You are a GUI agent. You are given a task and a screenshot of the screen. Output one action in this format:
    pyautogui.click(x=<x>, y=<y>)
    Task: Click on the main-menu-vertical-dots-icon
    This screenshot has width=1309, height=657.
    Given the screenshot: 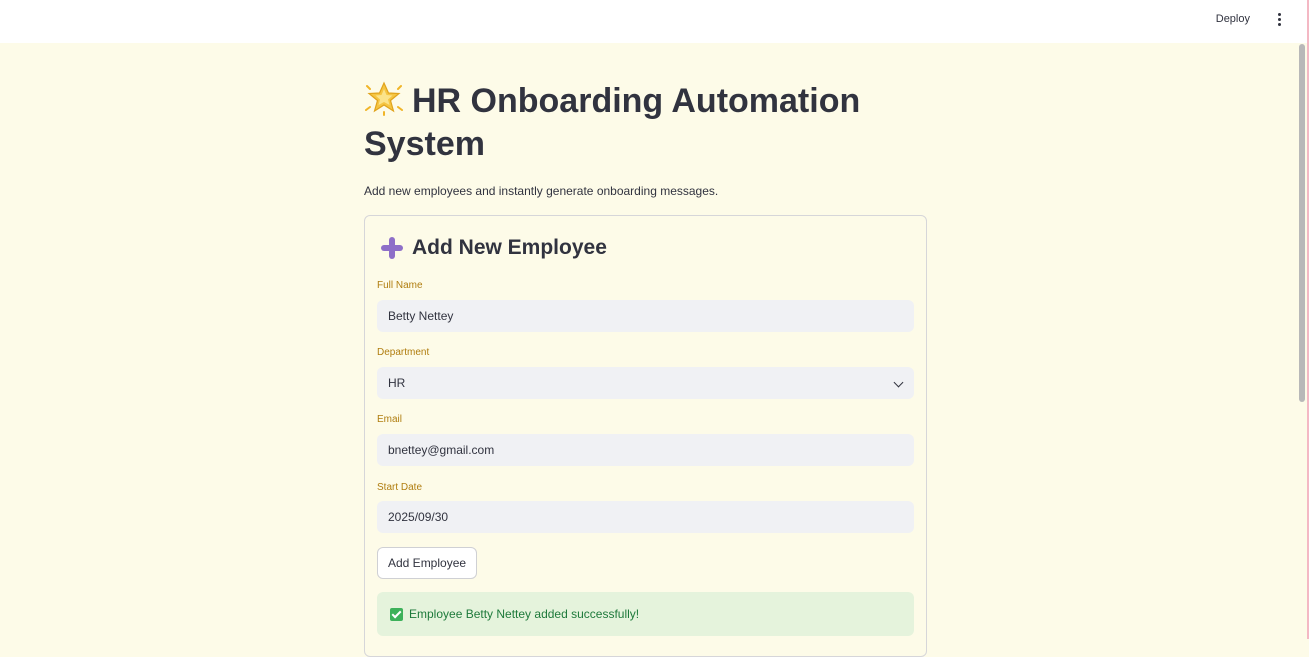 What is the action you would take?
    pyautogui.click(x=1279, y=19)
    